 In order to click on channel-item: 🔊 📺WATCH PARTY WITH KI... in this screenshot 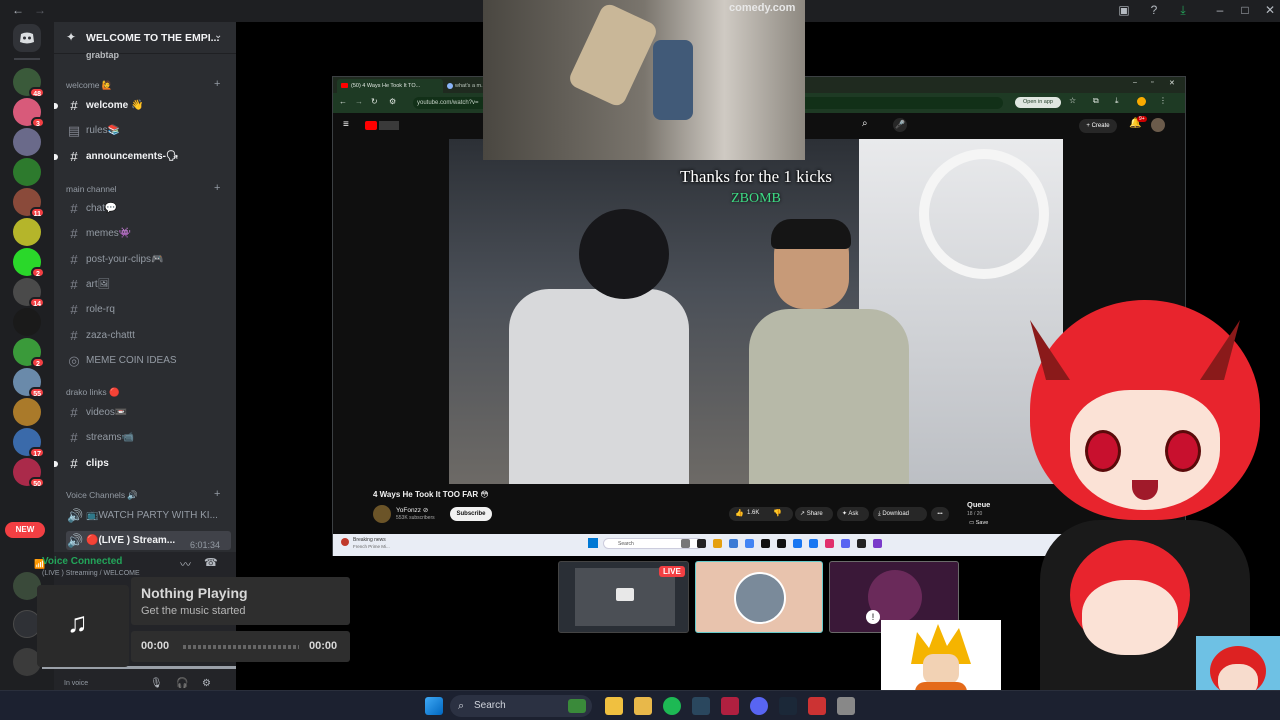, I will do `click(148, 515)`.